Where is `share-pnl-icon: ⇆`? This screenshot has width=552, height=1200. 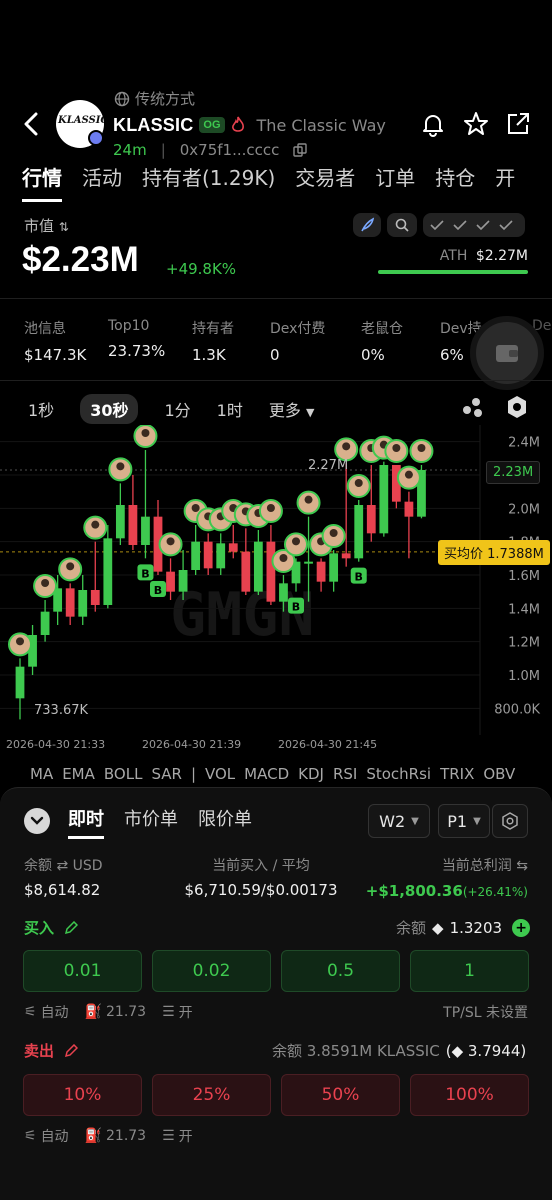 share-pnl-icon: ⇆ is located at coordinates (522, 866).